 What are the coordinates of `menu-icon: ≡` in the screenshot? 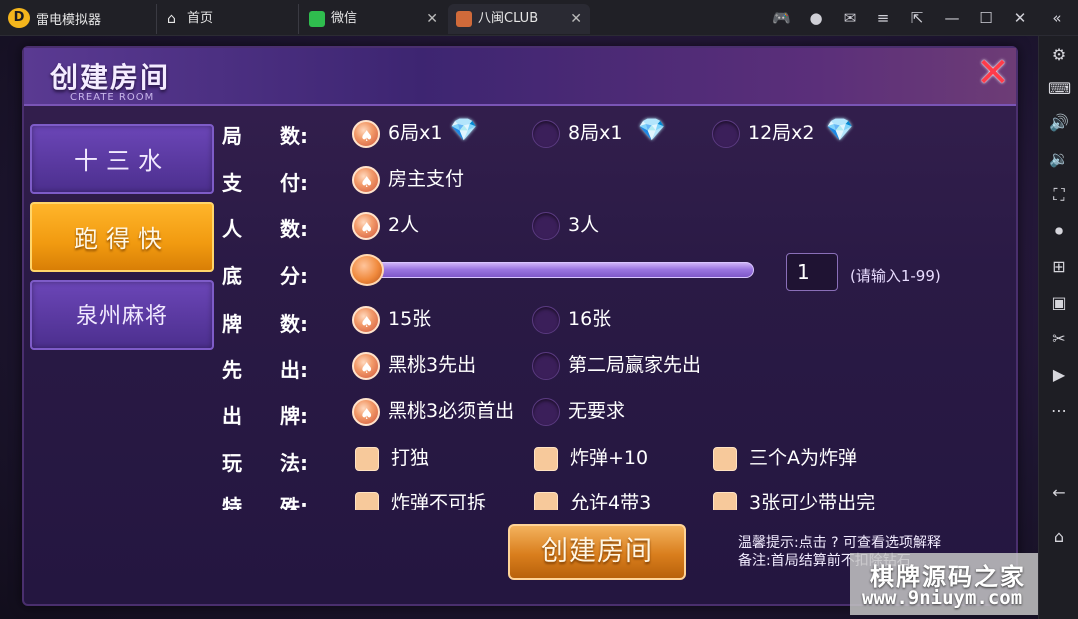 It's located at (883, 18).